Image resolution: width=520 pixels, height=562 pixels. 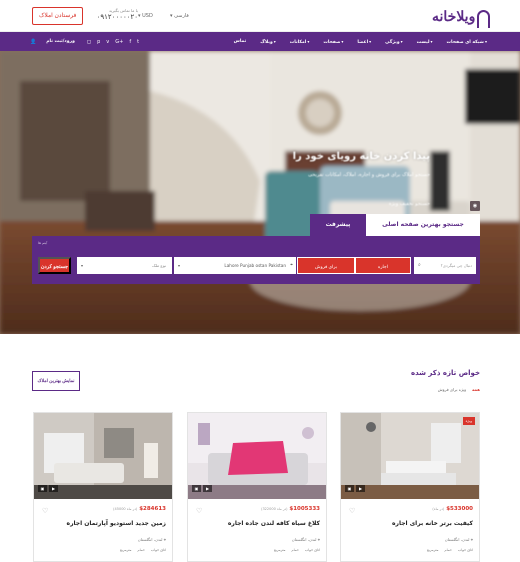 What do you see at coordinates (138, 42) in the screenshot?
I see `twitter-icon: t` at bounding box center [138, 42].